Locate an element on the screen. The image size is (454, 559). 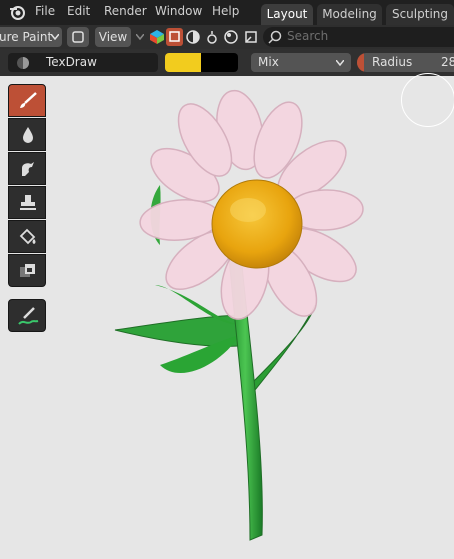
viewport-header: ure Paint View Search is located at coordinates (227, 37).